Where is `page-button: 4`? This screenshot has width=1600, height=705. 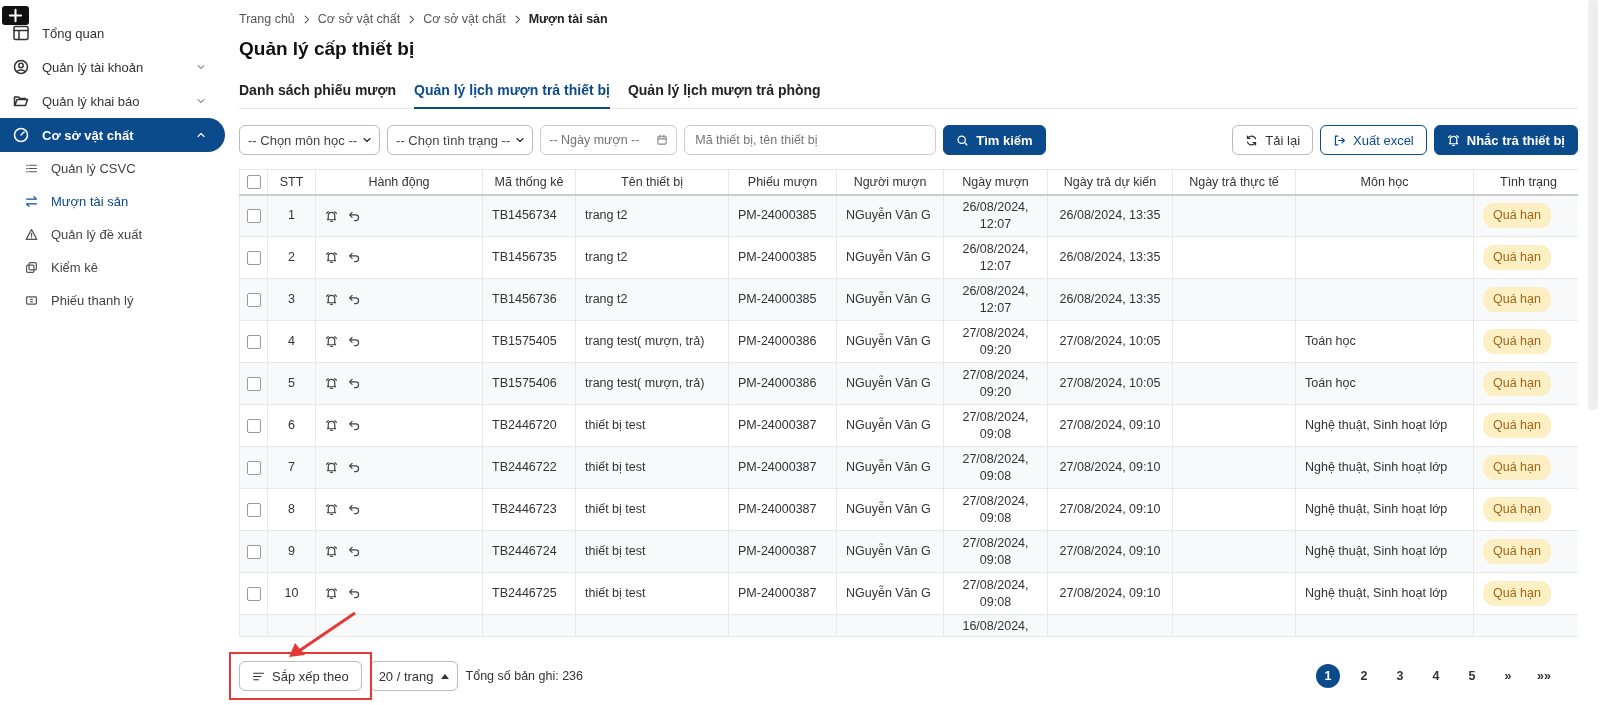
page-button: 4 is located at coordinates (1436, 676).